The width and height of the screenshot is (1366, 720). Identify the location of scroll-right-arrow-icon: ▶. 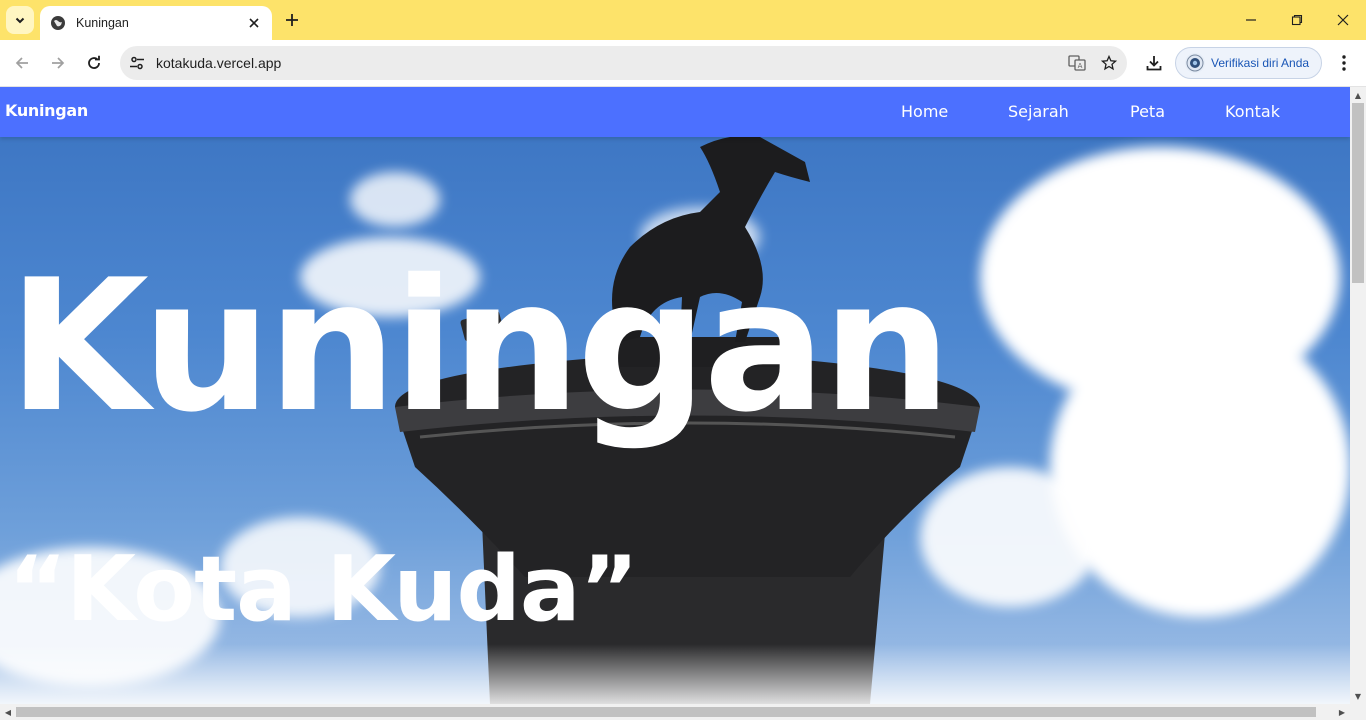
(1342, 712).